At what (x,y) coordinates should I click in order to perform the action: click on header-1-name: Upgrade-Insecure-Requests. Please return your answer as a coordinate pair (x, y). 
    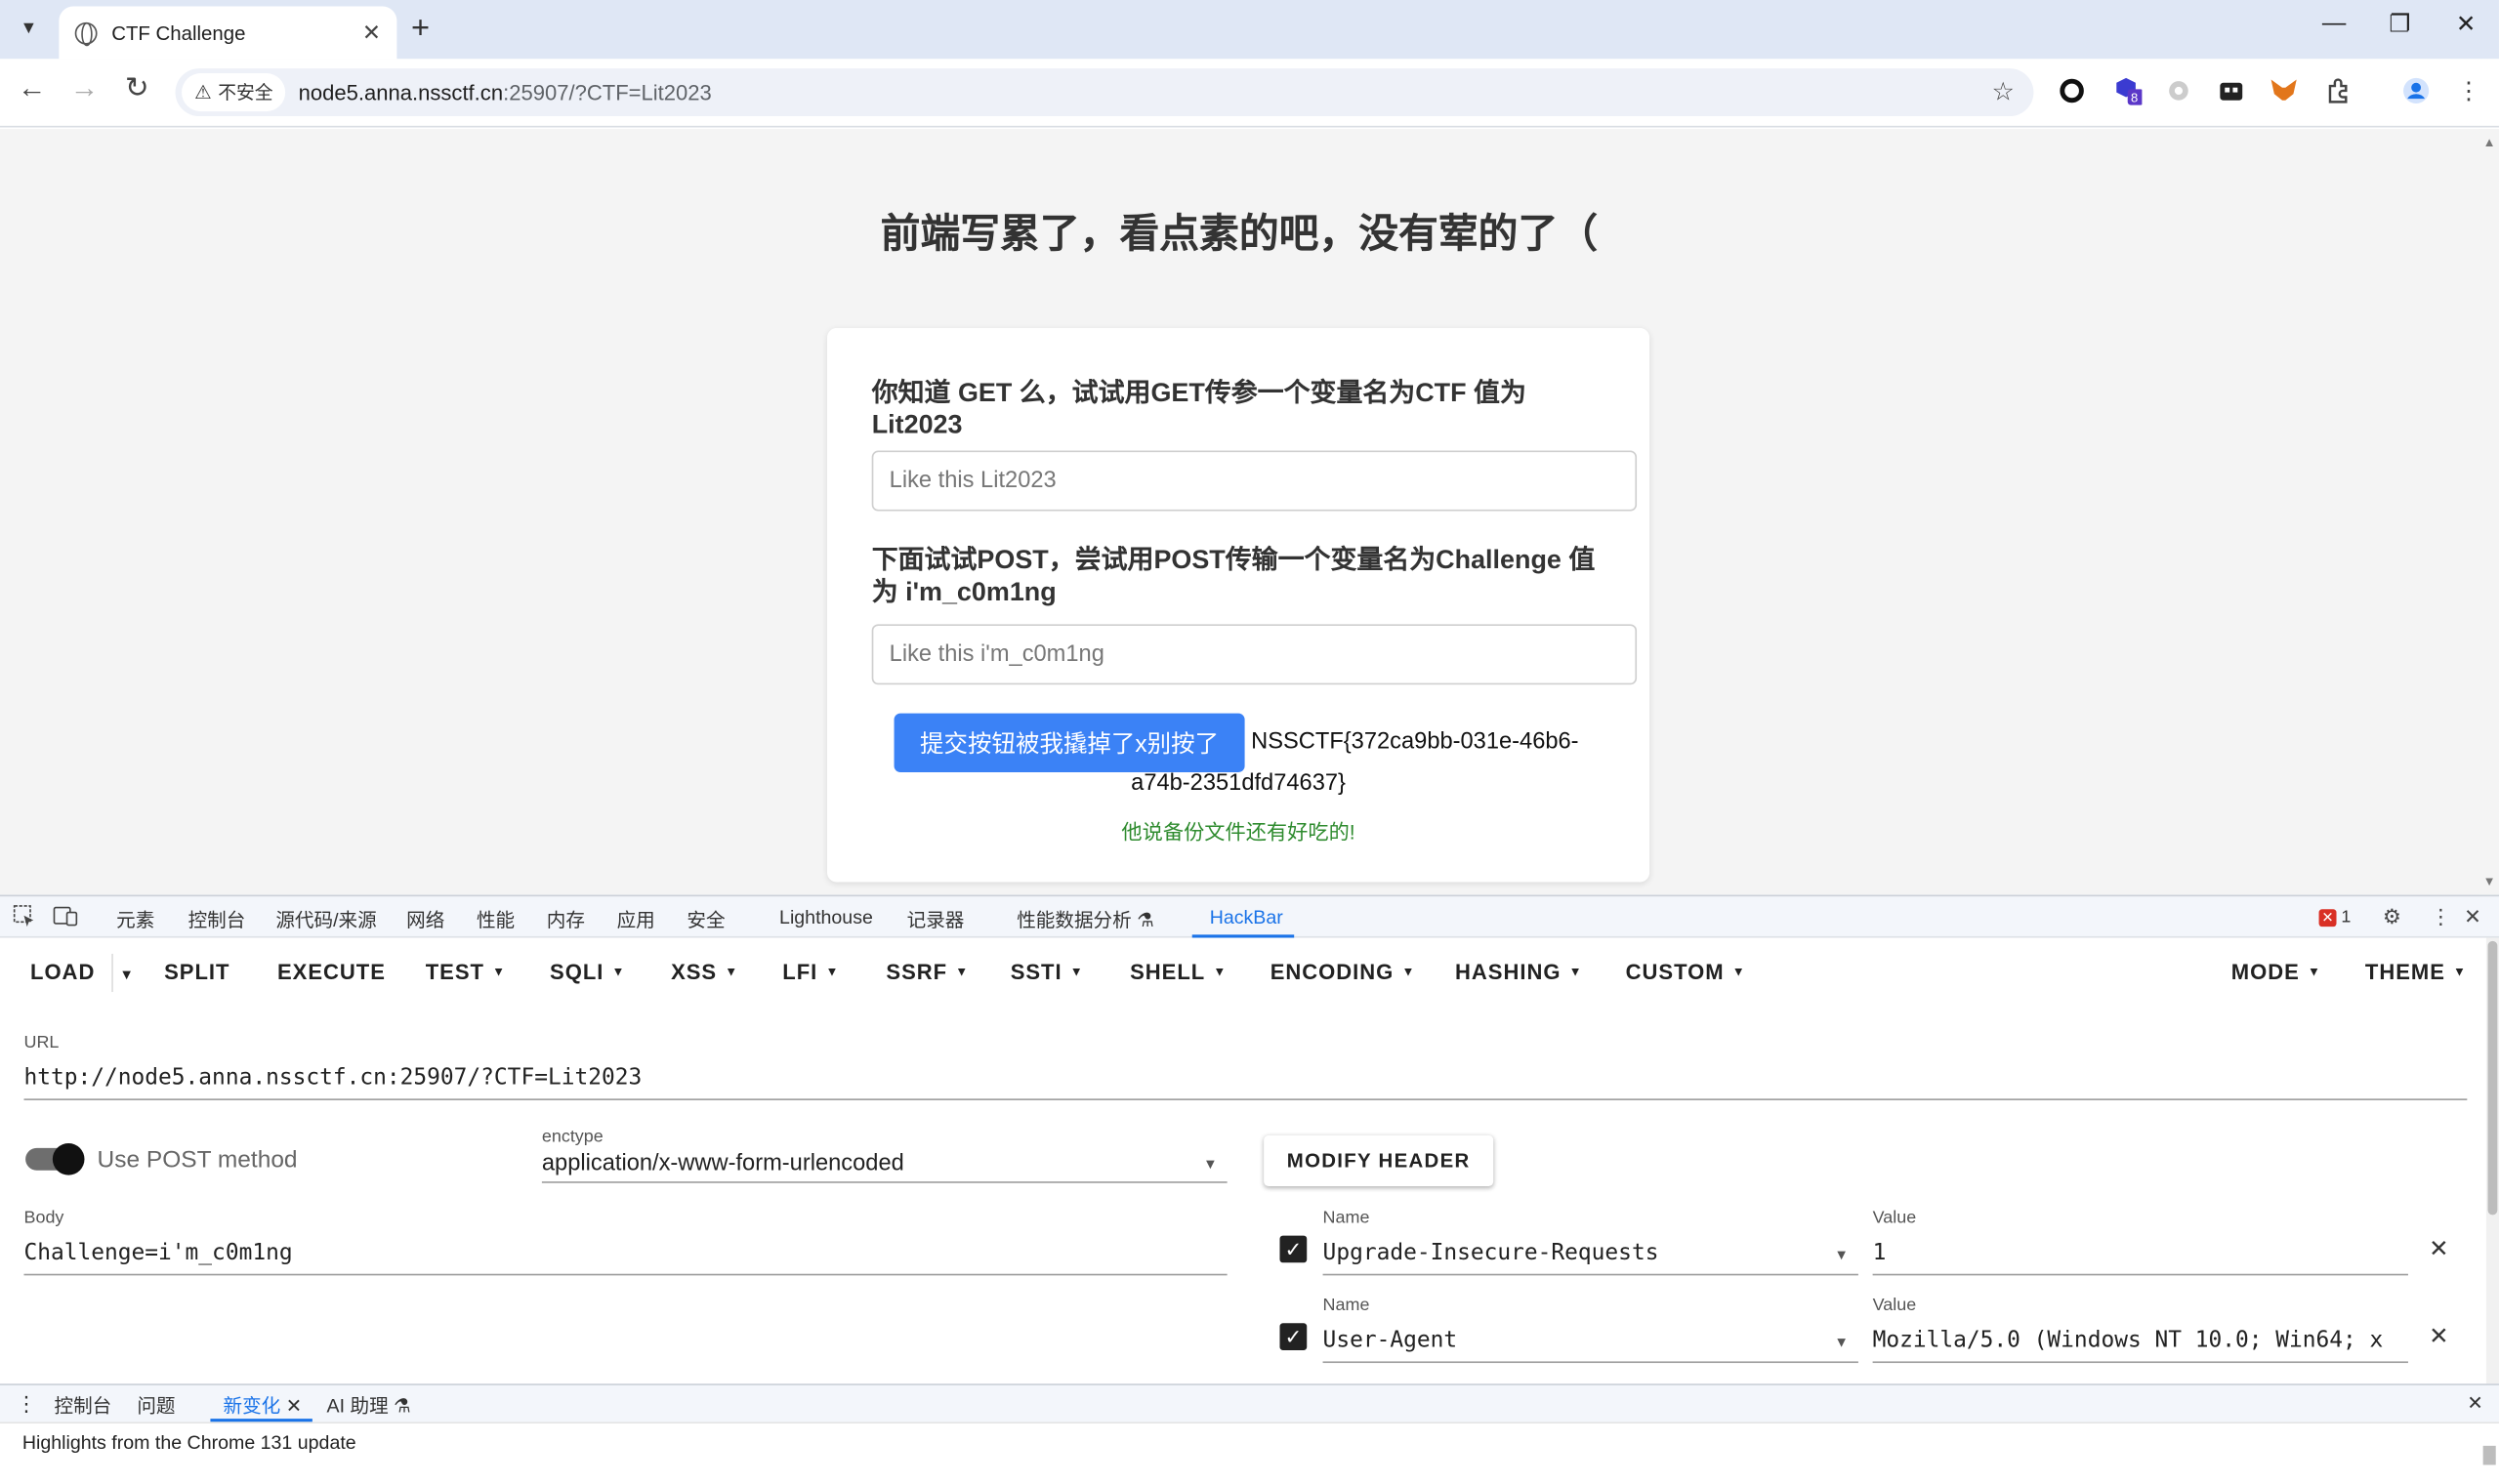
    Looking at the image, I should click on (1570, 1252).